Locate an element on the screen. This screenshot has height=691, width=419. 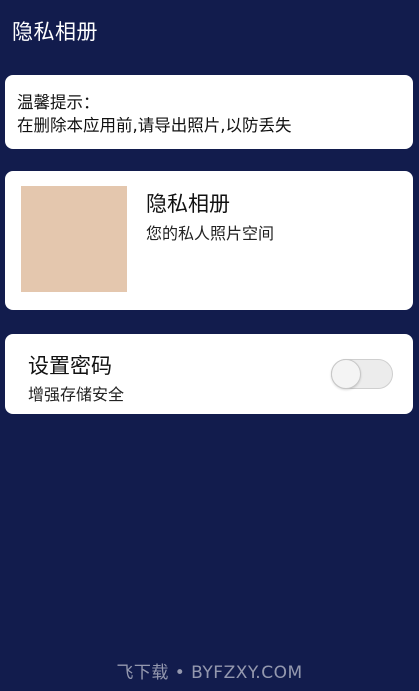
tip-card: 温馨提示： 在删除本应用前,请导出照片,以防丢失 is located at coordinates (209, 112).